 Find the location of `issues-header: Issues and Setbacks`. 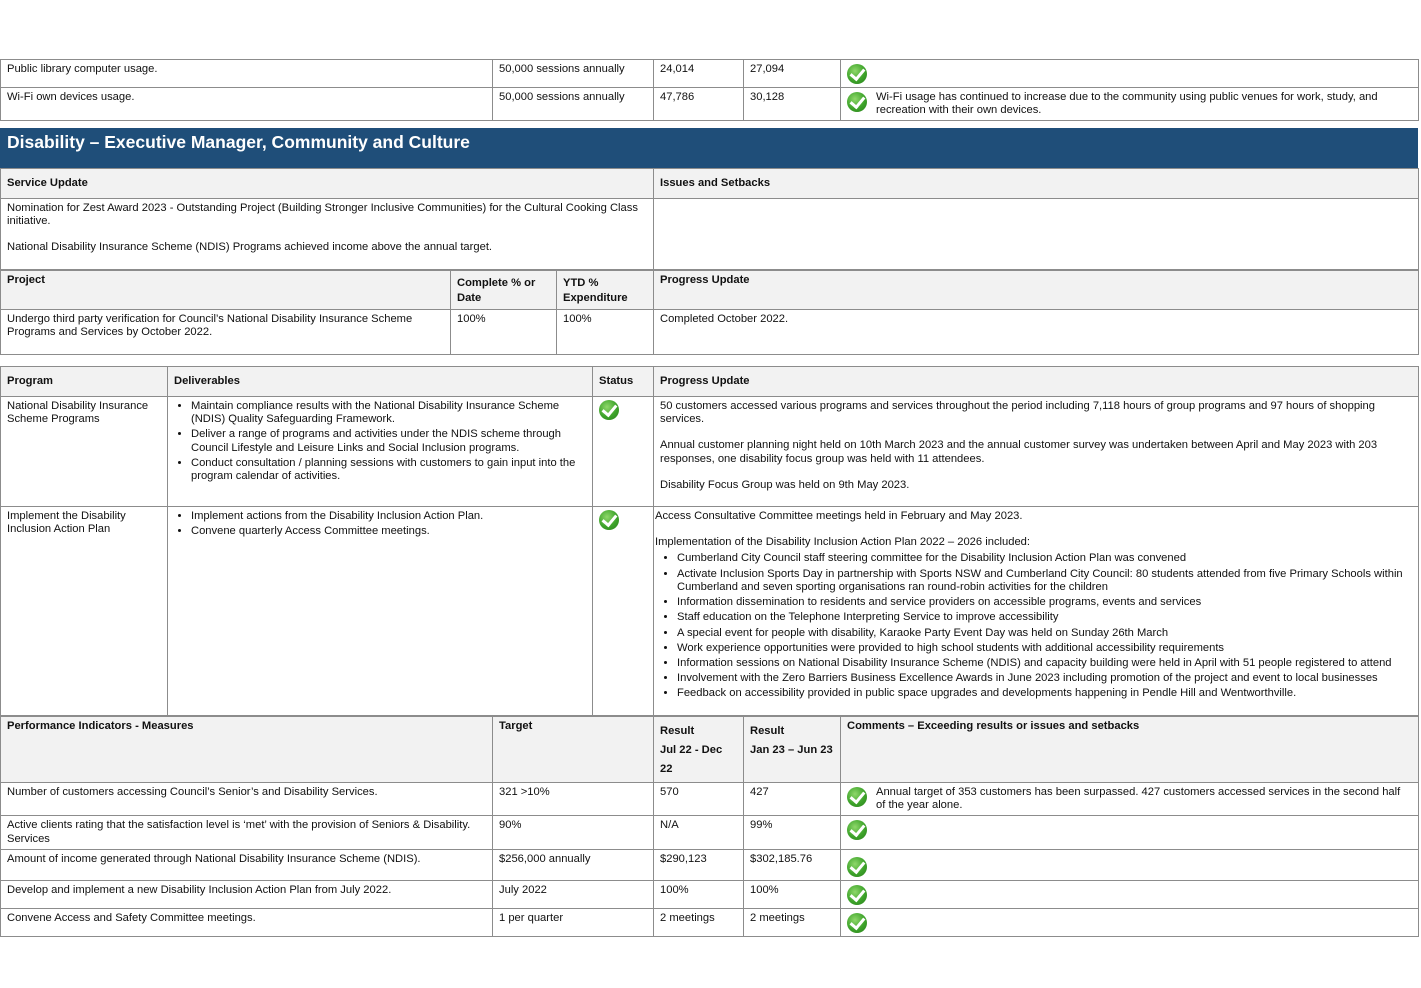

issues-header: Issues and Setbacks is located at coordinates (1036, 183).